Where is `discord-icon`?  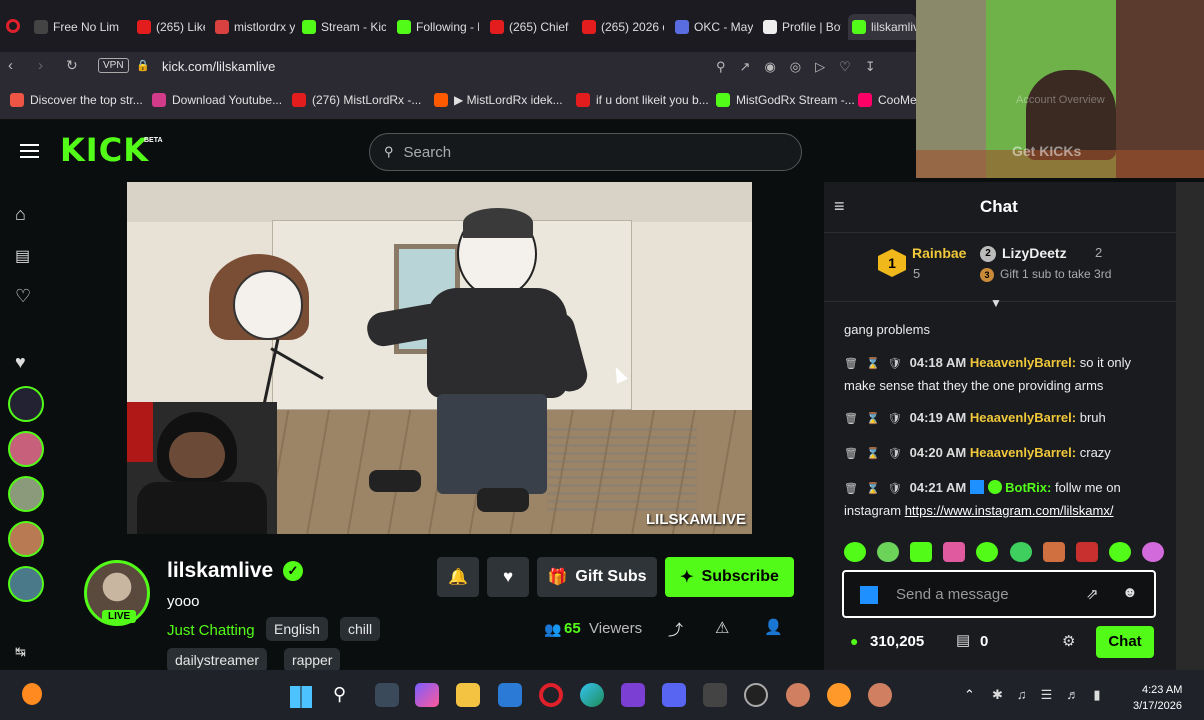
discord-icon is located at coordinates (674, 695).